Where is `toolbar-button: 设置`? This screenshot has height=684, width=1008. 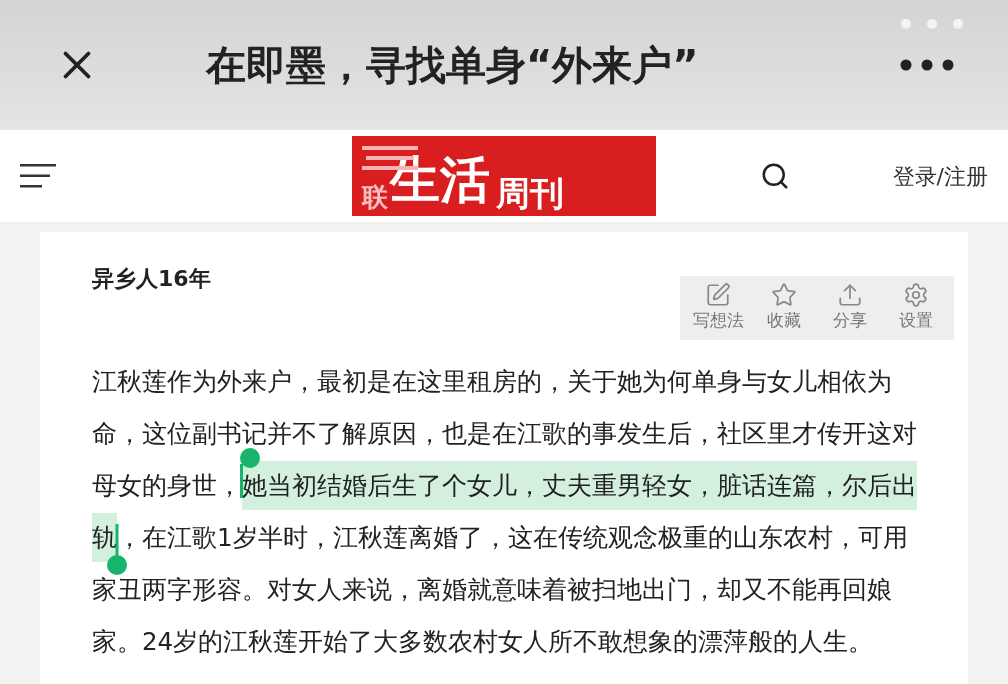
toolbar-button: 设置 is located at coordinates (916, 308).